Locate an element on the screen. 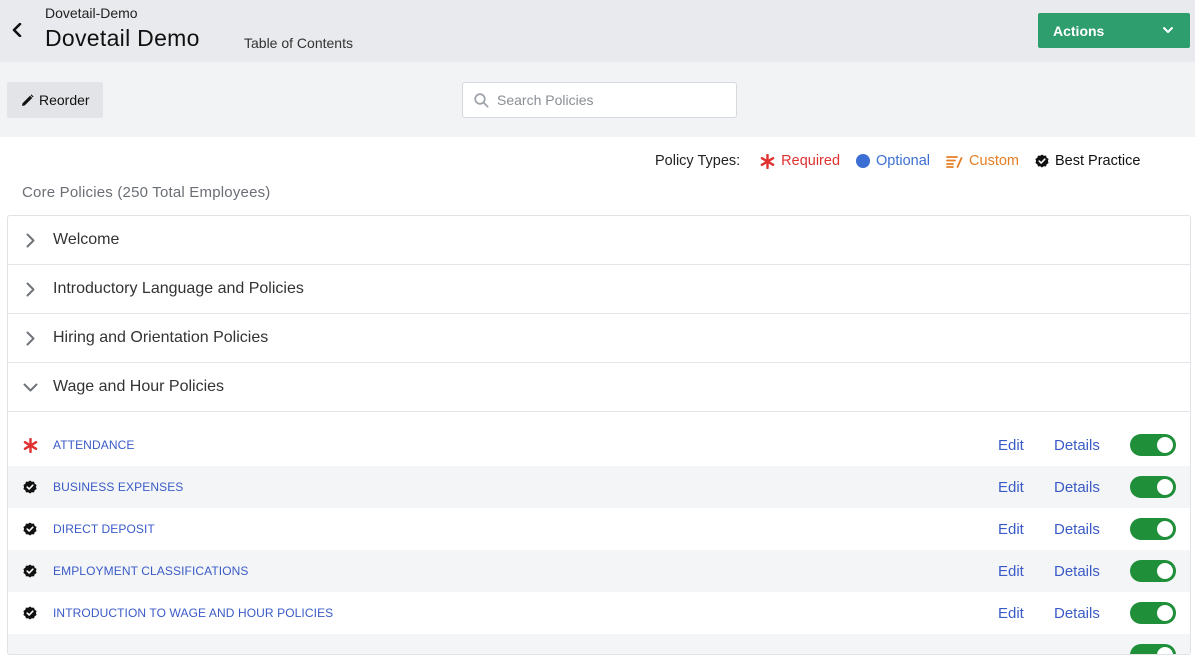  legend-required: Required is located at coordinates (800, 161).